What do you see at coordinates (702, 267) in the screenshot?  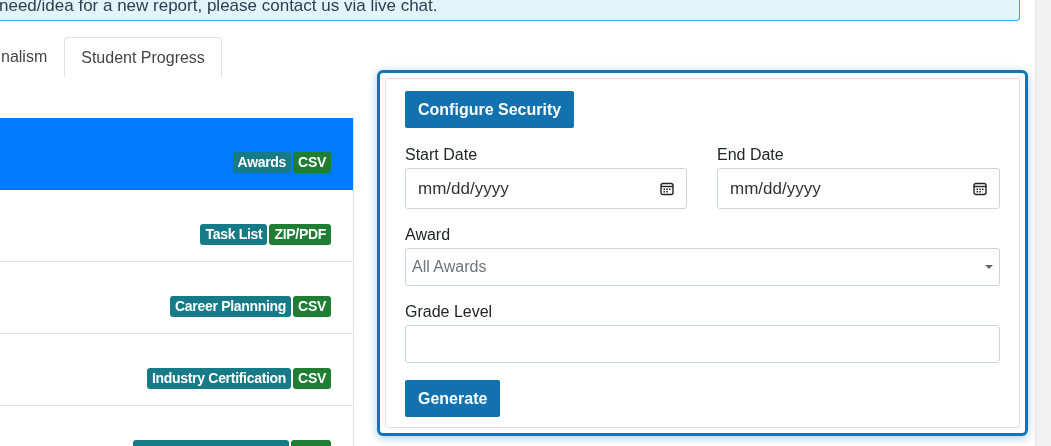 I see `award-select: All Awards` at bounding box center [702, 267].